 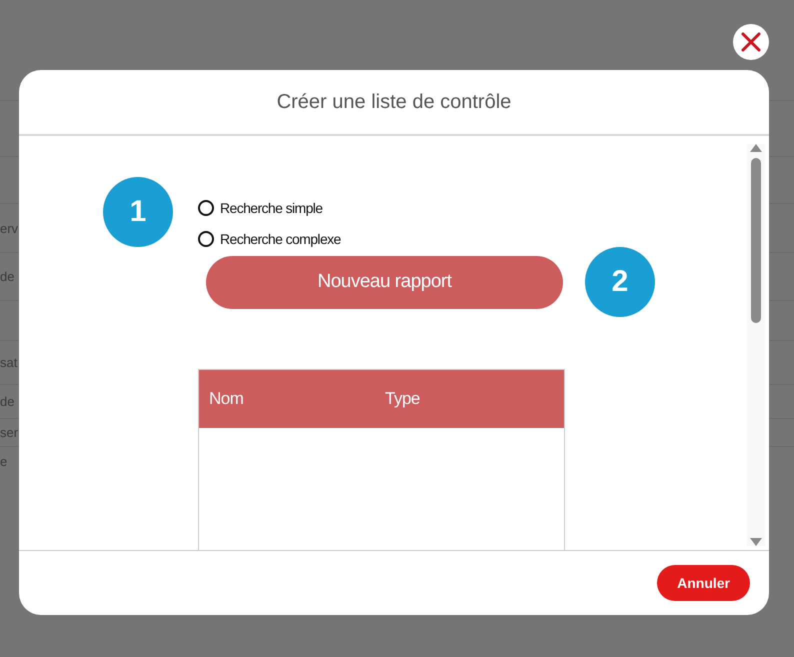 I want to click on cancel-button: Annuler, so click(x=703, y=583).